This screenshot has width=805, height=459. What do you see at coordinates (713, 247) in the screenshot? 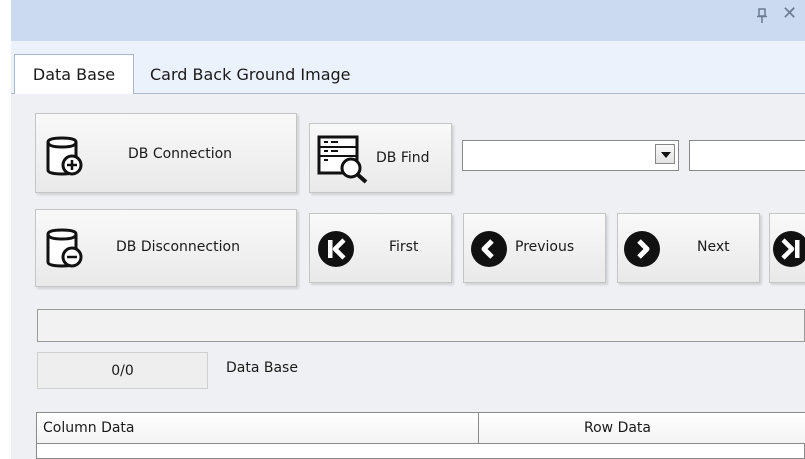
I see `next-label: Next` at bounding box center [713, 247].